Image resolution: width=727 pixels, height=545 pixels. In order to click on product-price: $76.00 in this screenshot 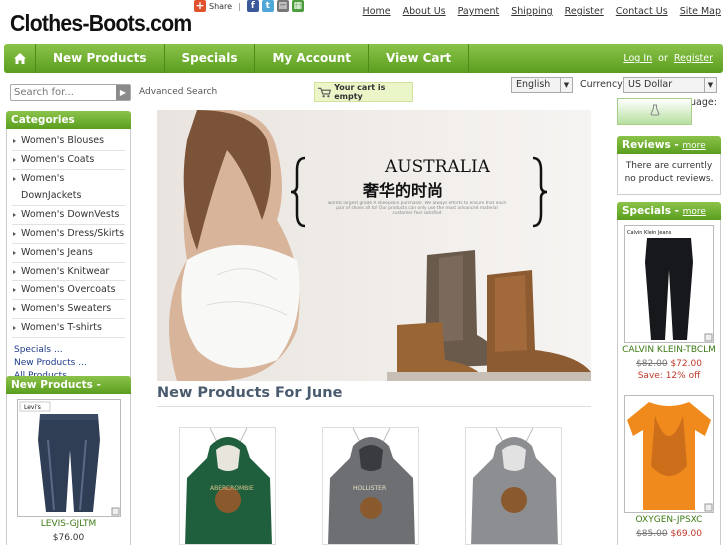, I will do `click(68, 538)`.